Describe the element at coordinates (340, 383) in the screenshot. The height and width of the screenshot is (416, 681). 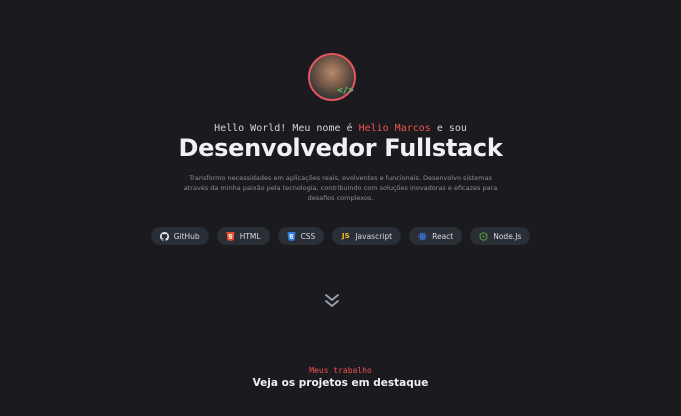
I see `section-title: Veja os projetos em destaque` at that location.